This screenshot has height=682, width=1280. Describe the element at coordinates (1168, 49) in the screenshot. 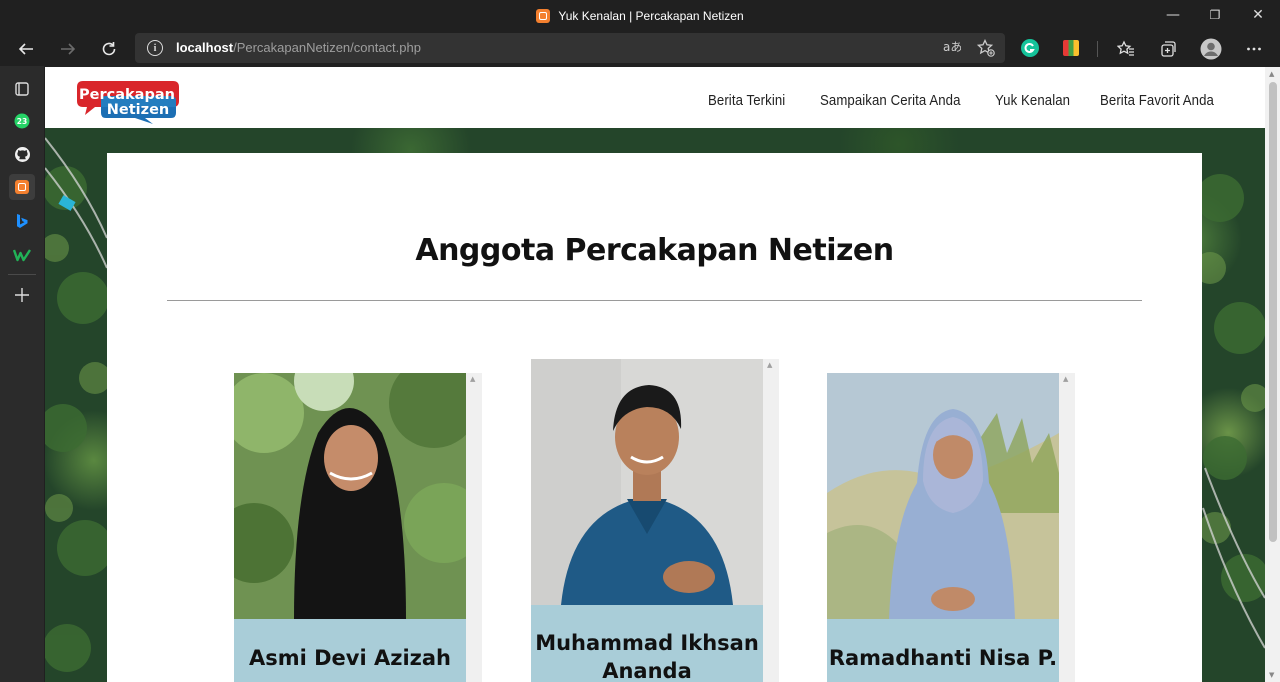

I see `collections-icon` at that location.